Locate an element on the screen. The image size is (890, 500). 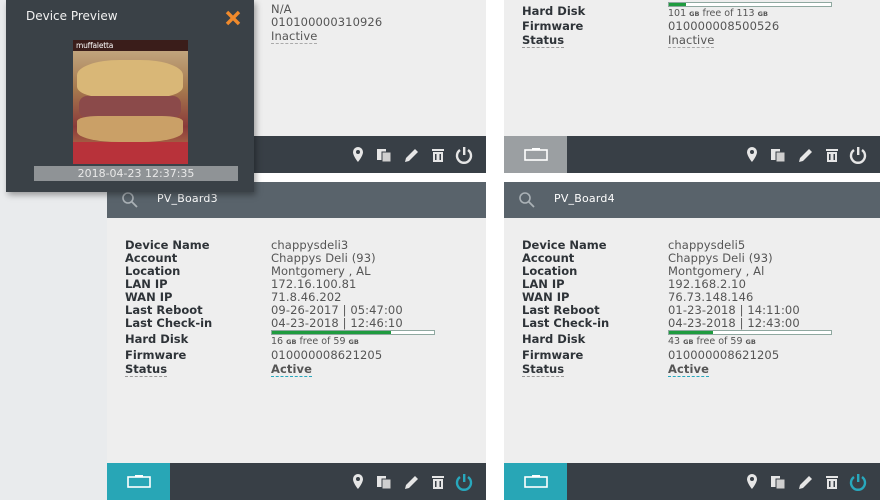
brand-banner: muffaletta is located at coordinates (130, 45).